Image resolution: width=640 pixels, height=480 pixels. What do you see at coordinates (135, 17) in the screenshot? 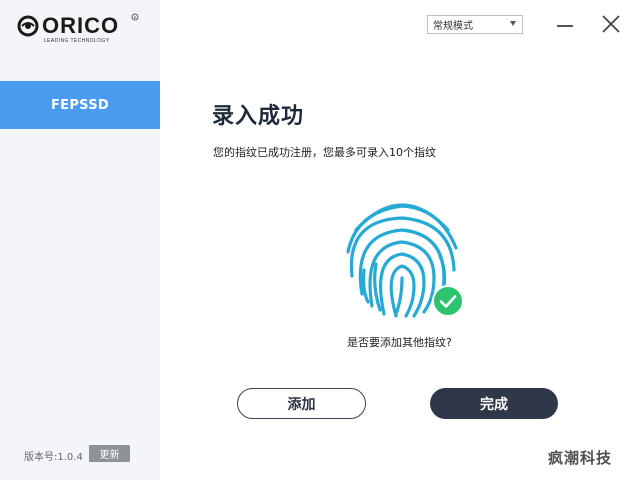
I see `svg-text: R` at bounding box center [135, 17].